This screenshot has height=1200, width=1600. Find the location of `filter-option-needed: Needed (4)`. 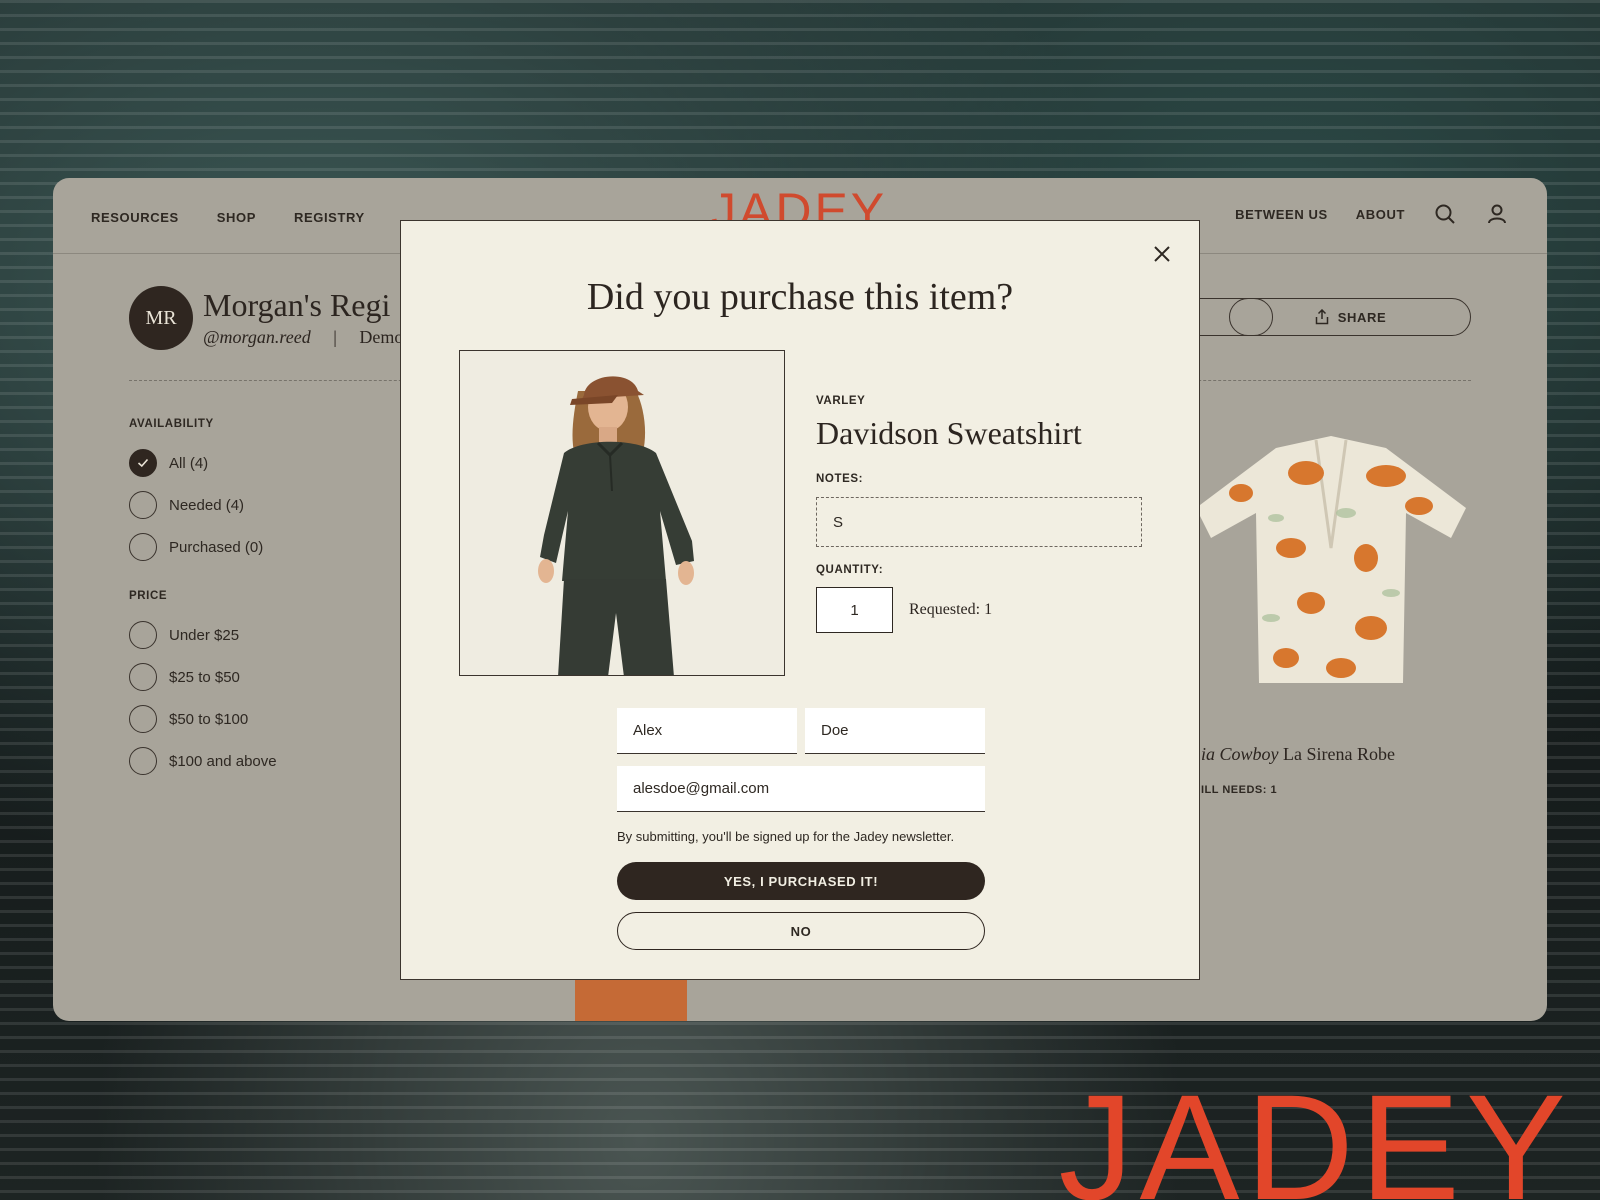

filter-option-needed: Needed (4) is located at coordinates (203, 505).